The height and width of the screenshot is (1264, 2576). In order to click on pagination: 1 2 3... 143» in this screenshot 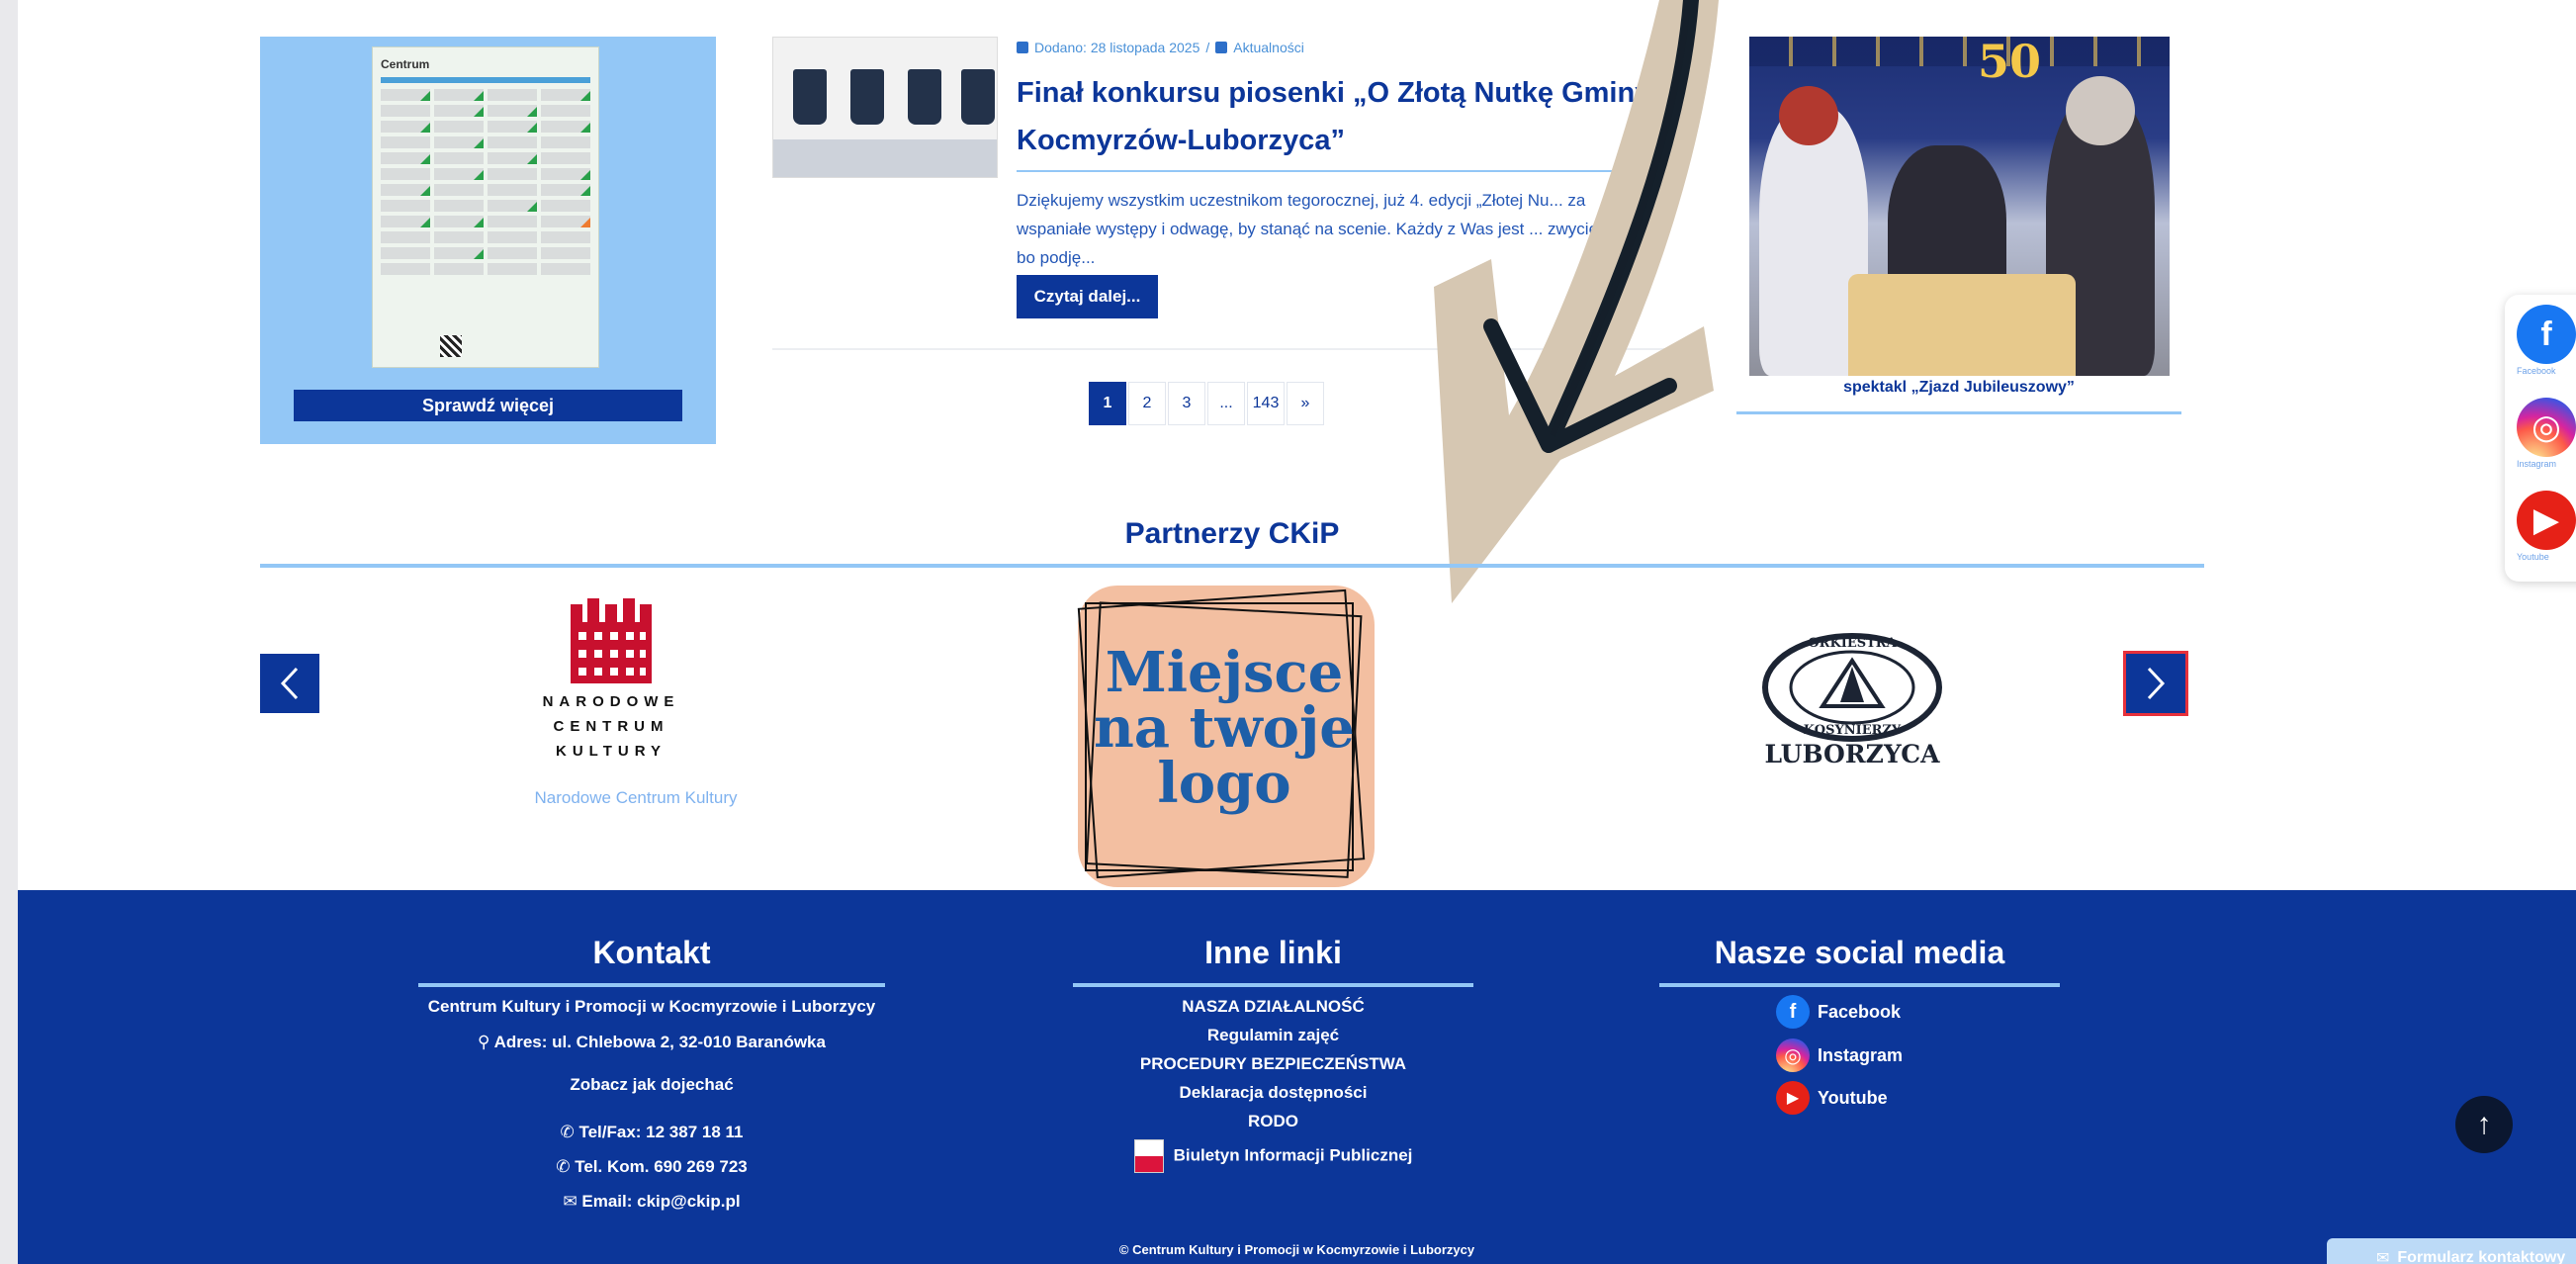, I will do `click(1207, 403)`.